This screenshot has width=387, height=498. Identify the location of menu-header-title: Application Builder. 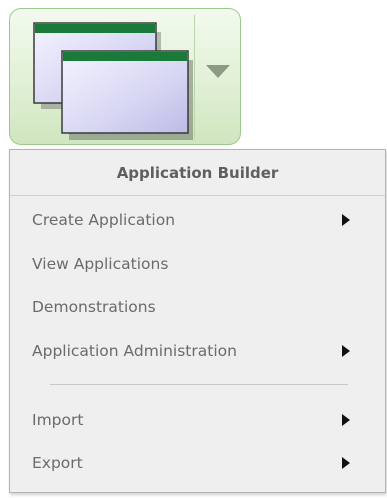
(197, 172).